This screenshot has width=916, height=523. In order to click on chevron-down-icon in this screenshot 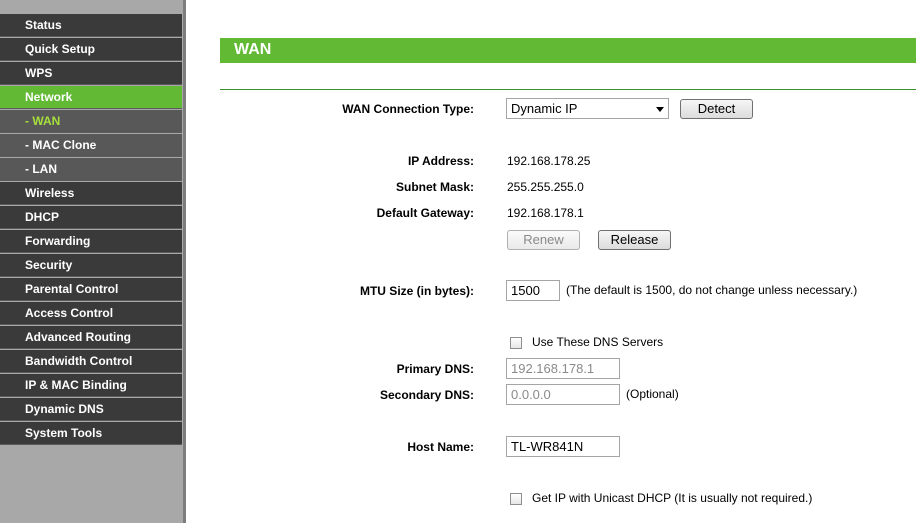, I will do `click(660, 109)`.